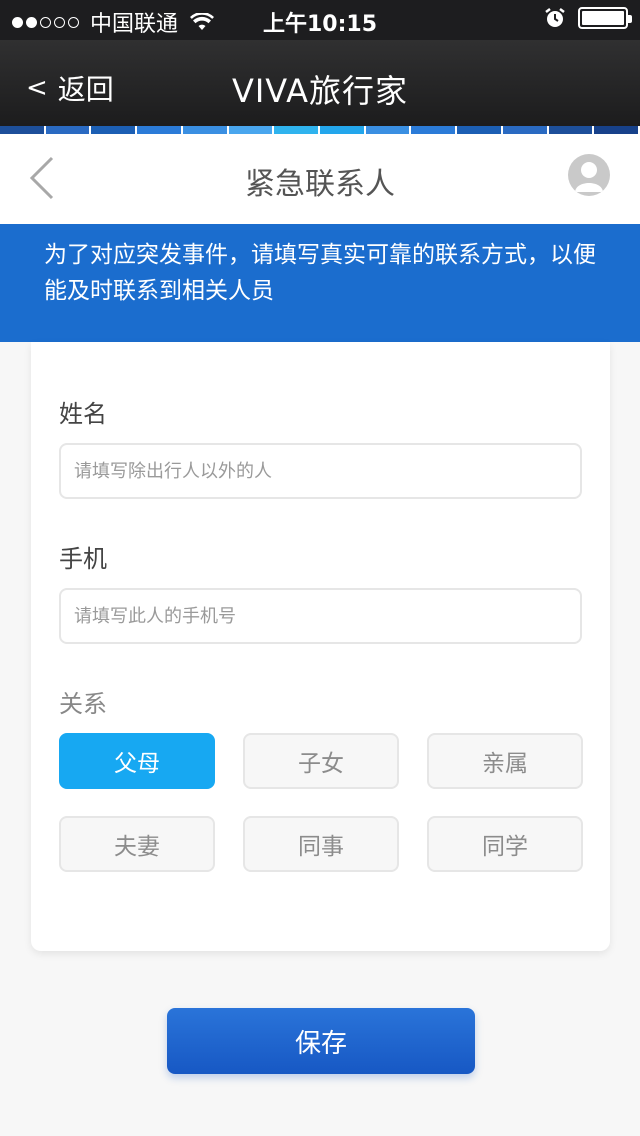 The width and height of the screenshot is (640, 1136). I want to click on phone-label: 手机, so click(83, 559).